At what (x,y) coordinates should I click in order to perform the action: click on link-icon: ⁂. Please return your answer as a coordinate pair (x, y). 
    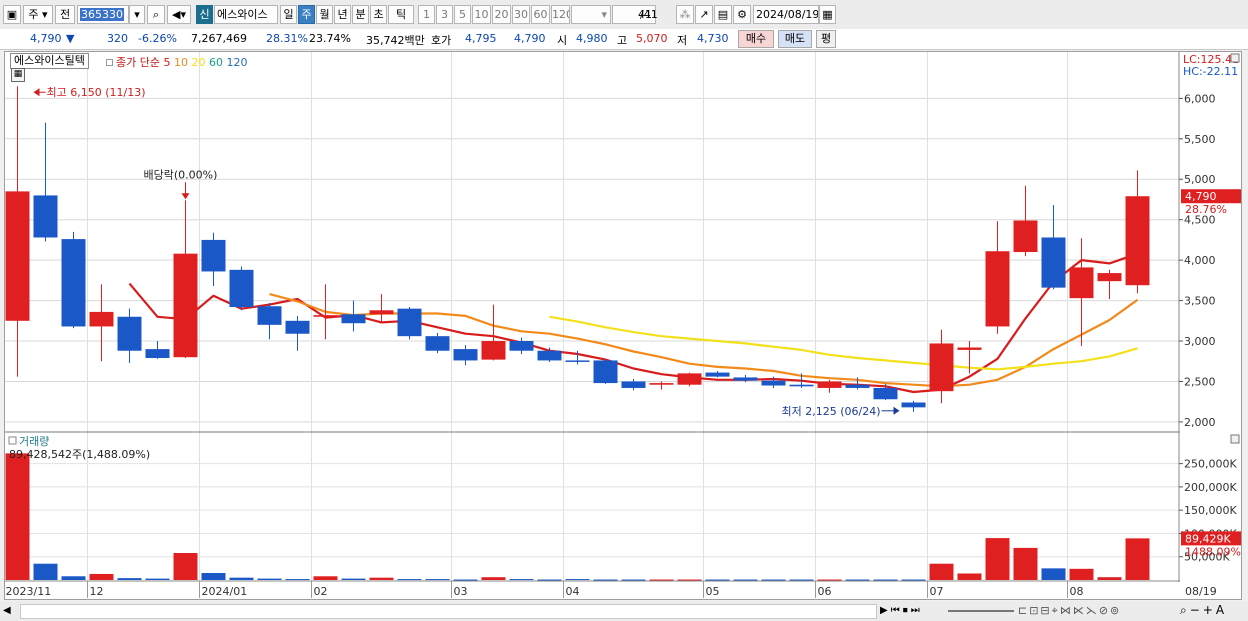
    Looking at the image, I should click on (685, 14).